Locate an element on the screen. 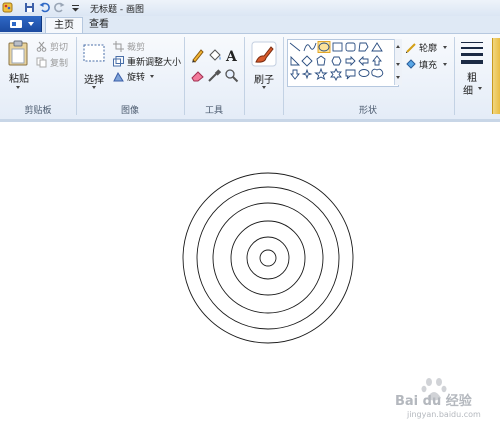 The width and height of the screenshot is (500, 428). svg-text: A is located at coordinates (231, 56).